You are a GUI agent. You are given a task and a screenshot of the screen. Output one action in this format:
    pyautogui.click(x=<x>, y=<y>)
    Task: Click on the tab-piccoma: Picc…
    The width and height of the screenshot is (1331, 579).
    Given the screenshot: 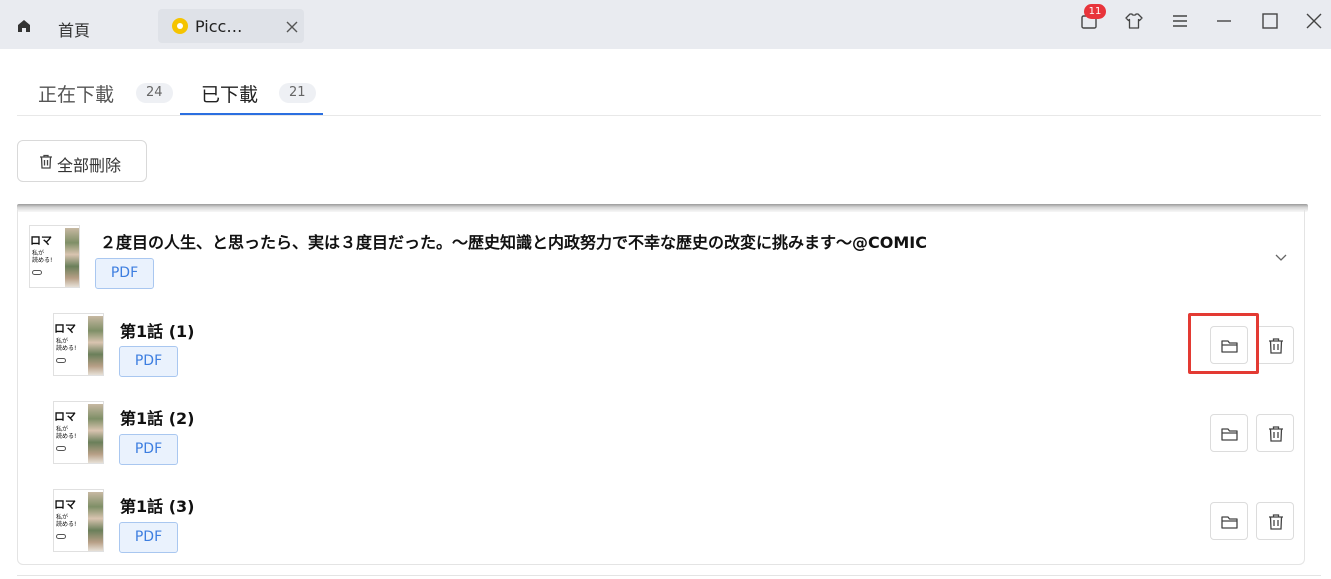 What is the action you would take?
    pyautogui.click(x=231, y=26)
    